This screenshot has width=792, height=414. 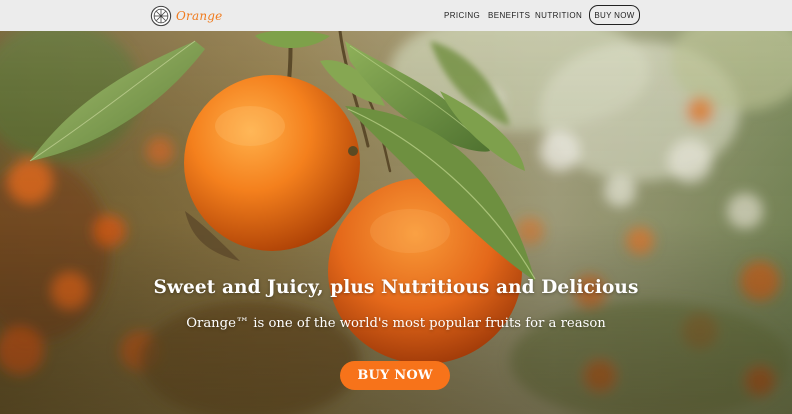 I want to click on hero-buy-now-button: BUY NOW, so click(x=395, y=375).